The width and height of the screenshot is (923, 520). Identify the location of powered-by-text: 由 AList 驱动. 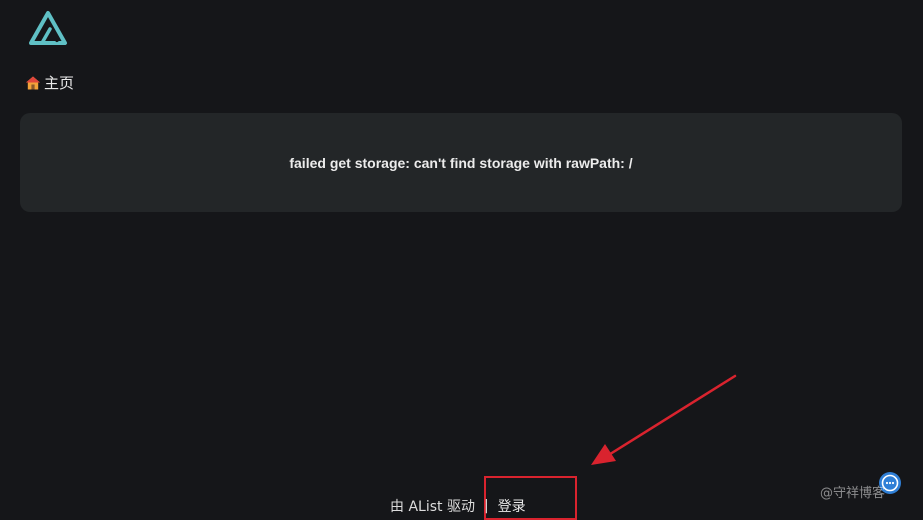
(432, 507).